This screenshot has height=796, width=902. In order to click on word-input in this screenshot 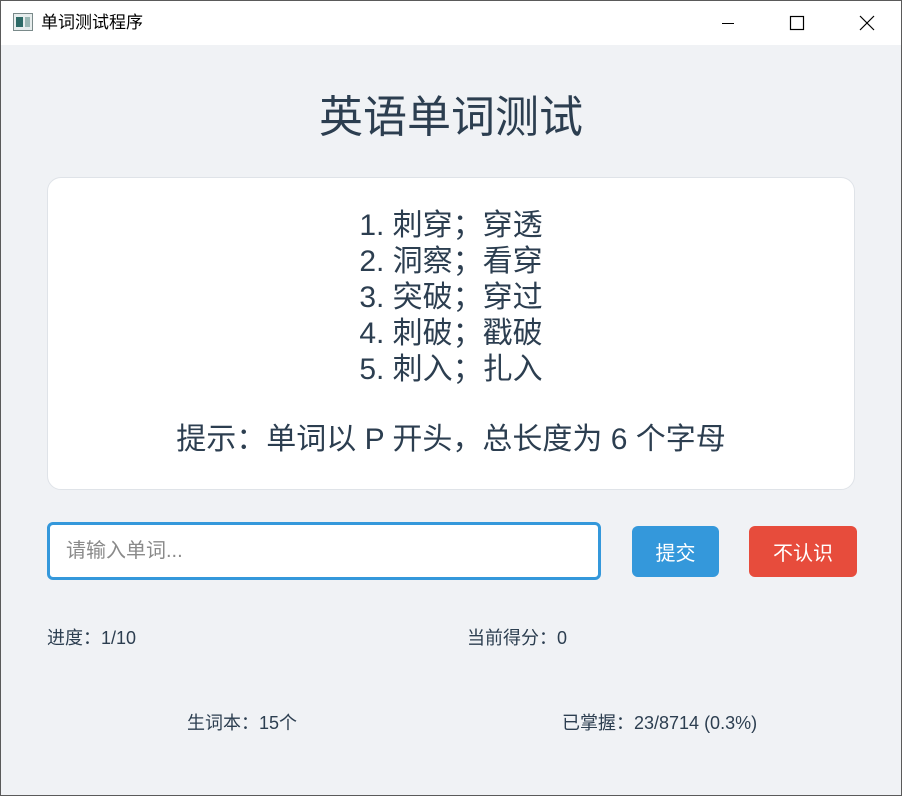, I will do `click(324, 551)`.